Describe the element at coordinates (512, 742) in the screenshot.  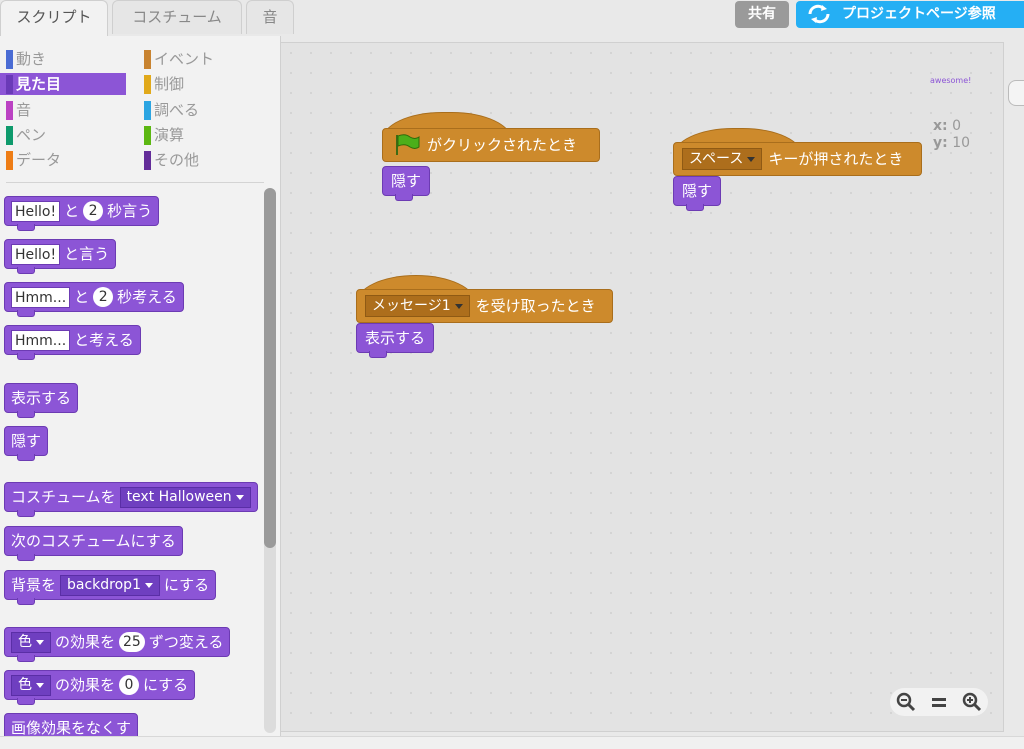
I see `bottom-strip` at that location.